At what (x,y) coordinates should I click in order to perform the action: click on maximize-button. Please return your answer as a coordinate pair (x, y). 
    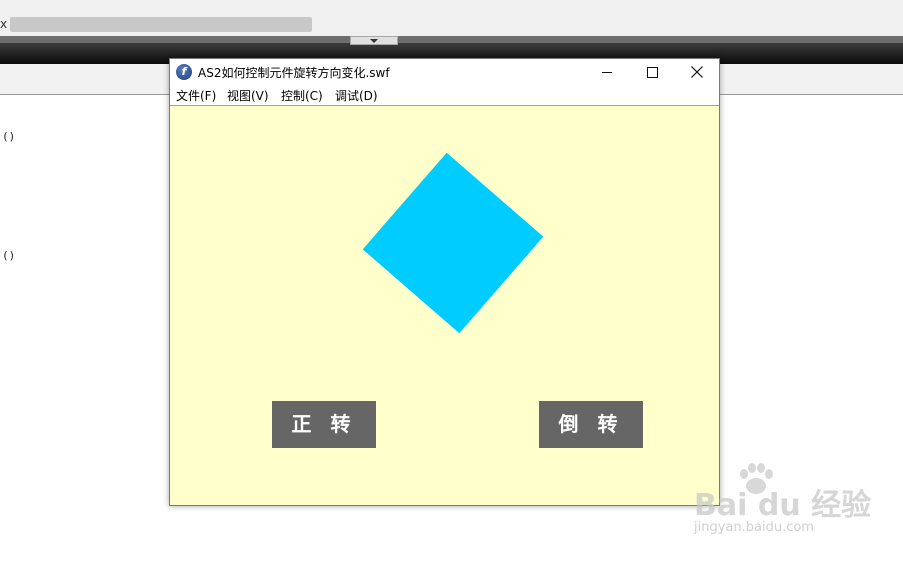
    Looking at the image, I should click on (652, 72).